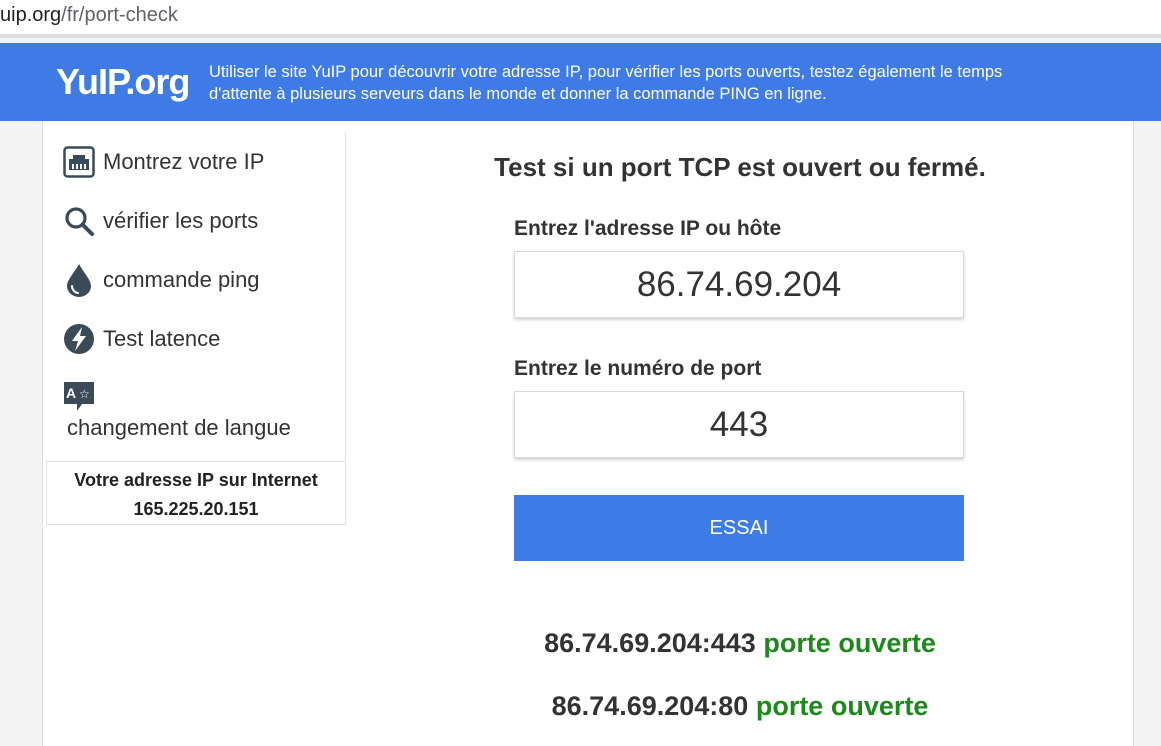 Image resolution: width=1161 pixels, height=746 pixels. What do you see at coordinates (638, 368) in the screenshot?
I see `port-field-label: Entrez le numéro de port` at bounding box center [638, 368].